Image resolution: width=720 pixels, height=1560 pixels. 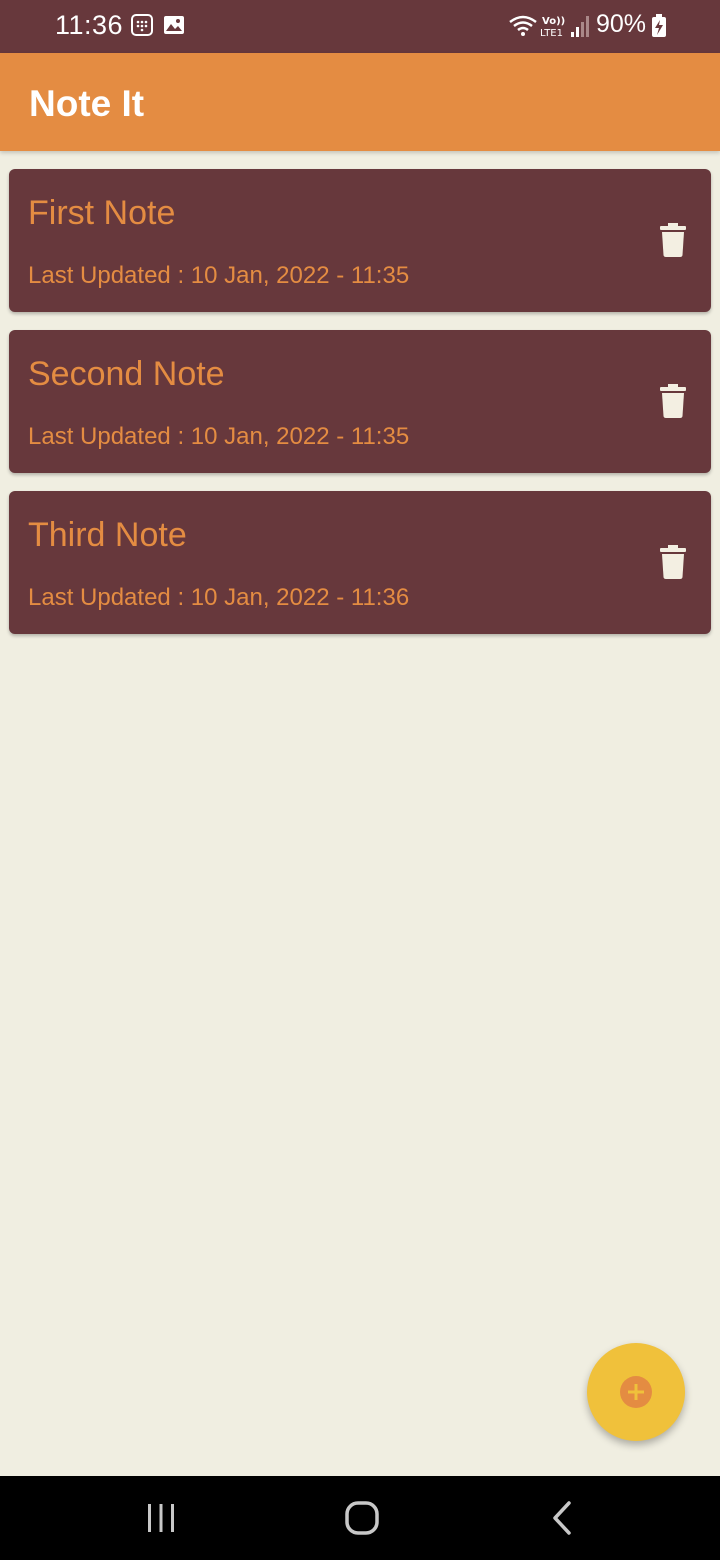 What do you see at coordinates (126, 374) in the screenshot?
I see `note-title: Second Note` at bounding box center [126, 374].